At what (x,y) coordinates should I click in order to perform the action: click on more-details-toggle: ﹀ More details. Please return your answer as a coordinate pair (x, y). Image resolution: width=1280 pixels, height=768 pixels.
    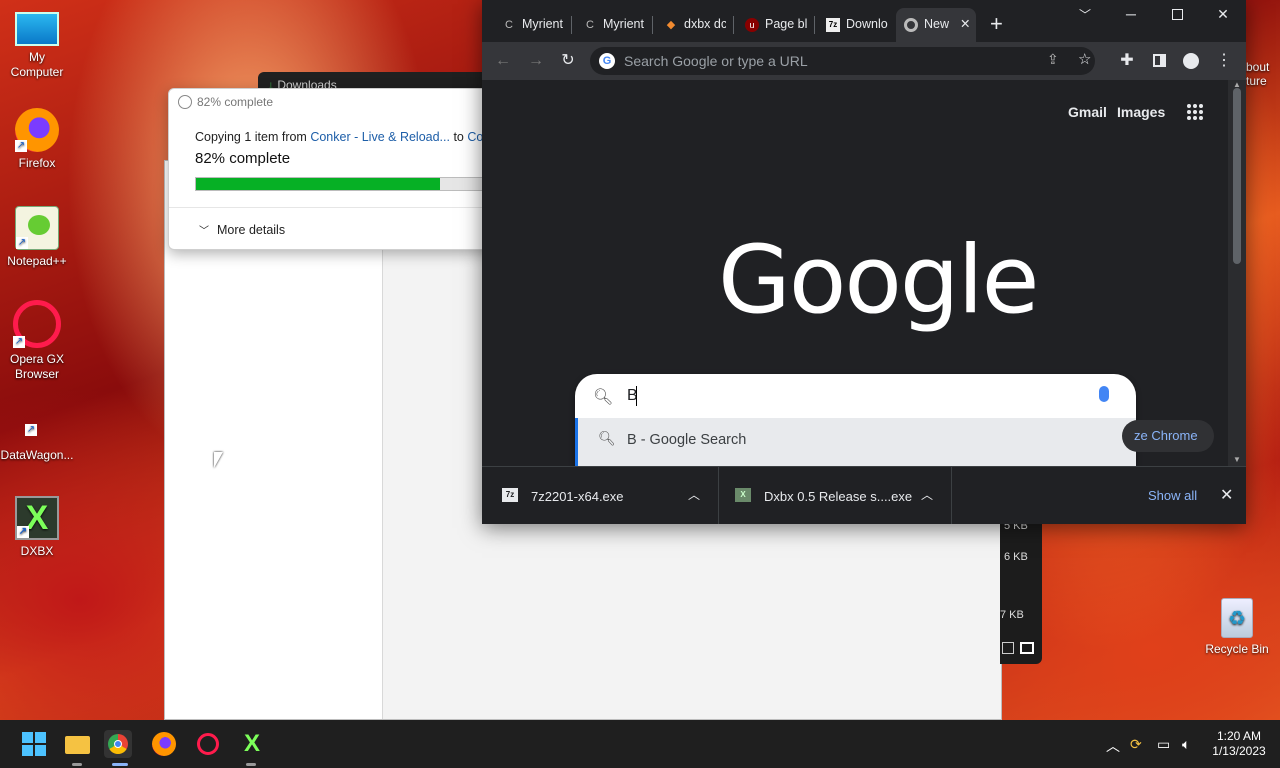
    Looking at the image, I should click on (242, 229).